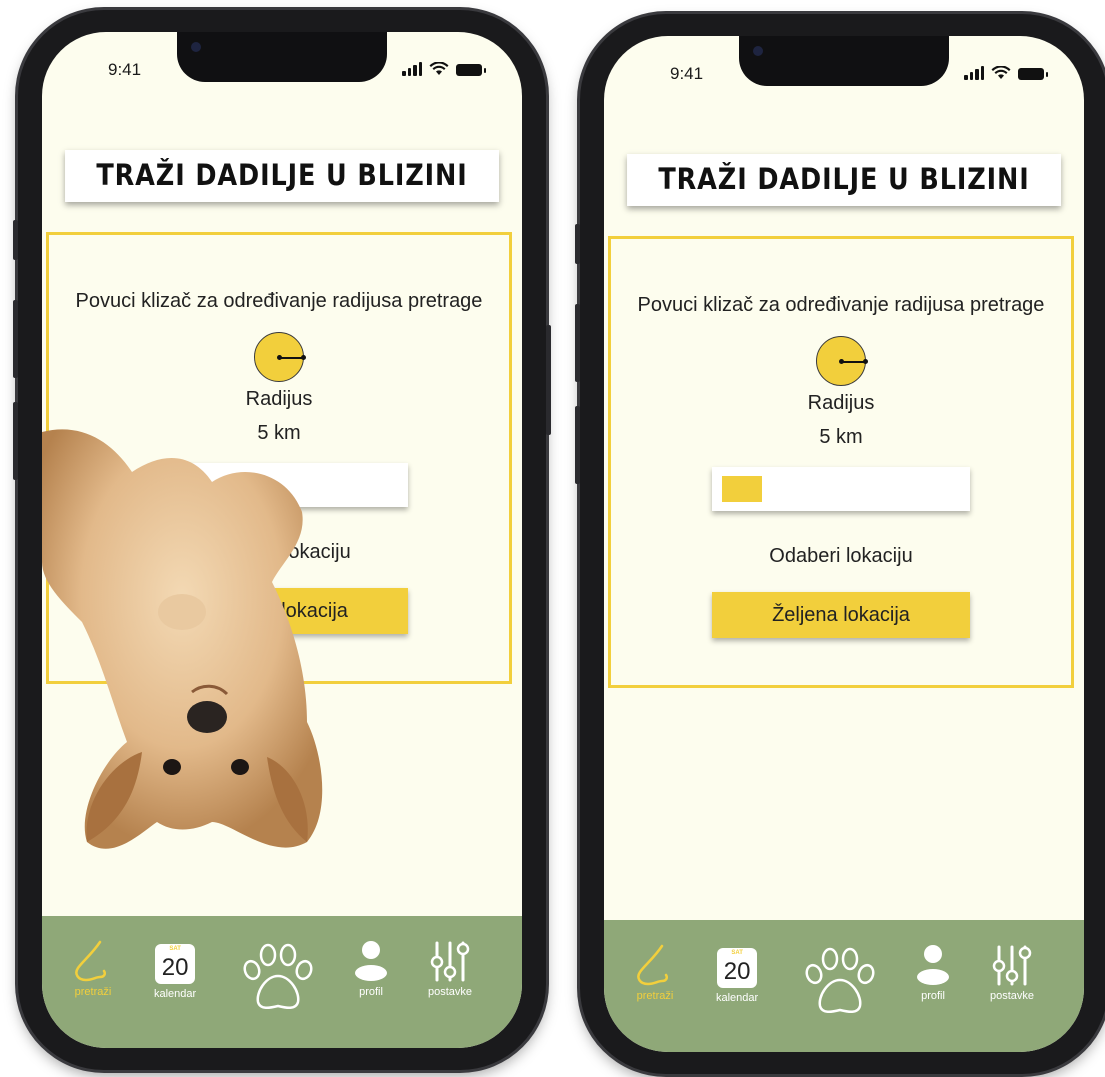 This screenshot has width=1105, height=1077. I want to click on radius-value: 5 km, so click(841, 437).